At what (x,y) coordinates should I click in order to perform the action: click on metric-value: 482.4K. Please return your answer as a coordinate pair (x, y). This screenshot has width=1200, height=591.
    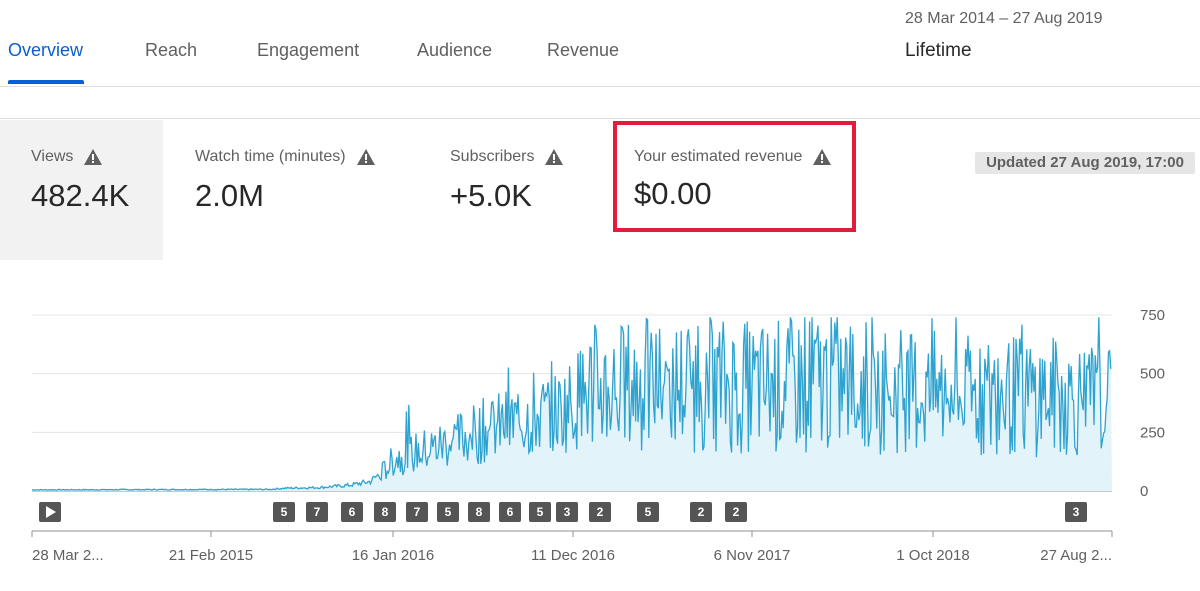
    Looking at the image, I should click on (80, 195).